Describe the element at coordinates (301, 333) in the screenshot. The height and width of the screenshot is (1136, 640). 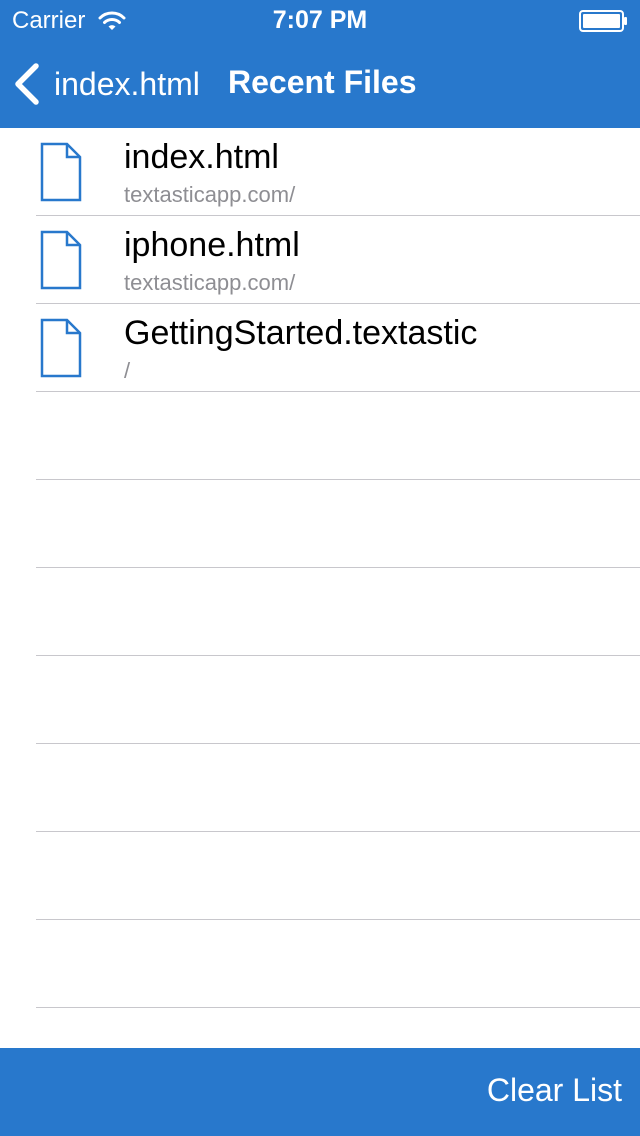
I see `file-name: GettingStarted.textastic` at that location.